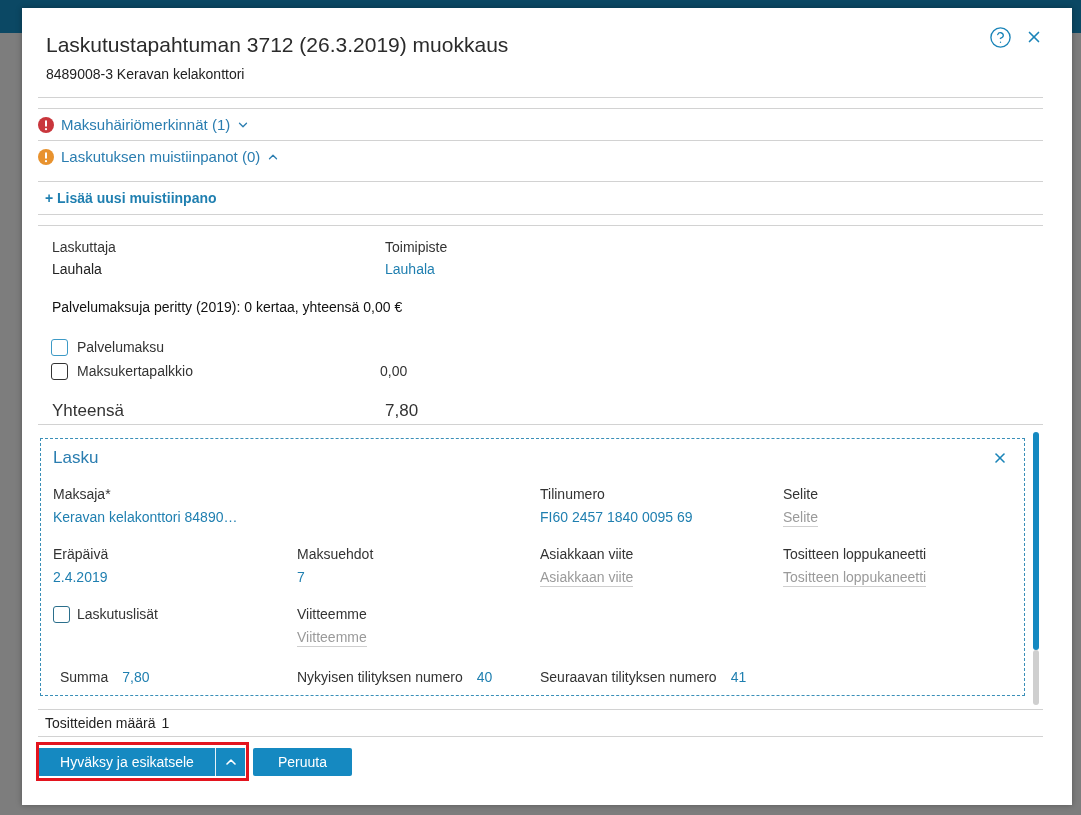 The image size is (1081, 815). Describe the element at coordinates (117, 614) in the screenshot. I see `checkbox-label: Laskutuslisät` at that location.